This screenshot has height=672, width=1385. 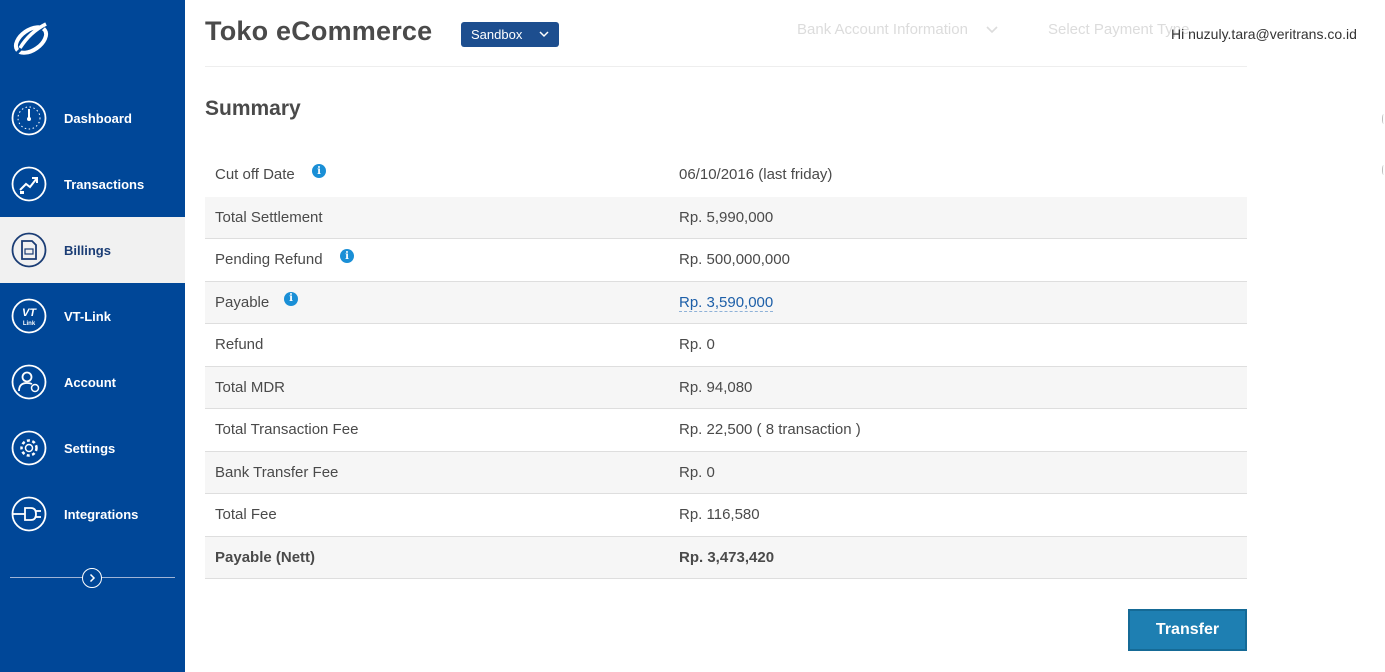 I want to click on sidebar-item-label: Transactions, so click(x=104, y=184).